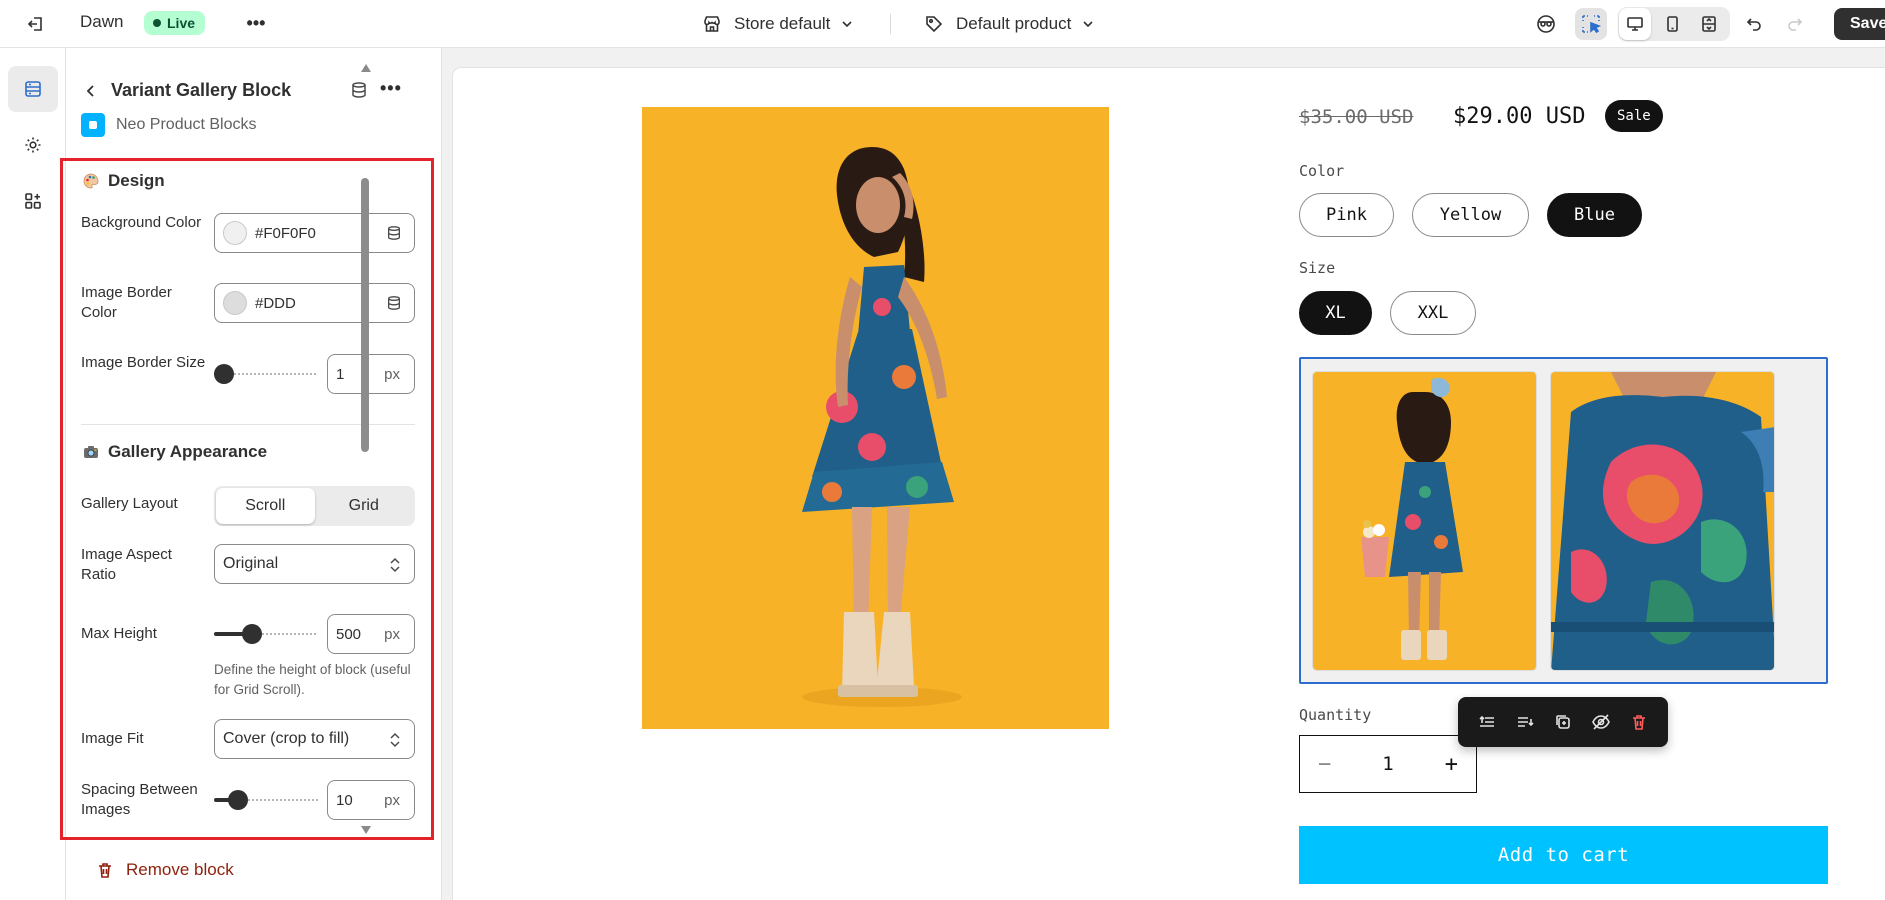 This screenshot has width=1885, height=900. What do you see at coordinates (1859, 24) in the screenshot?
I see `save-button: Save` at bounding box center [1859, 24].